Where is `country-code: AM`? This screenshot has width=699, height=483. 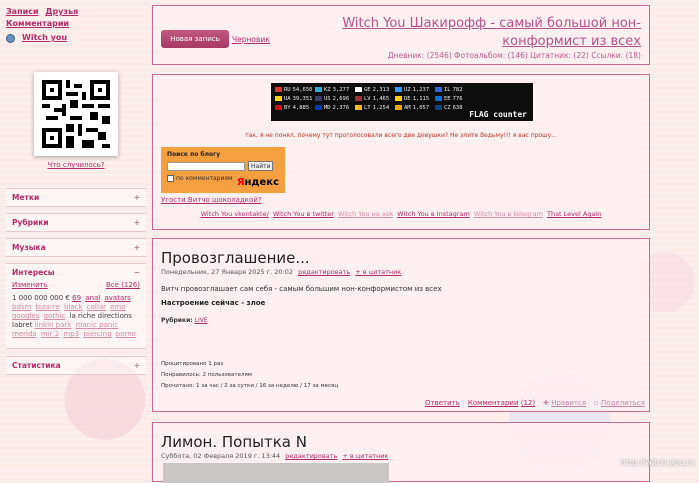
country-code: AM is located at coordinates (407, 107).